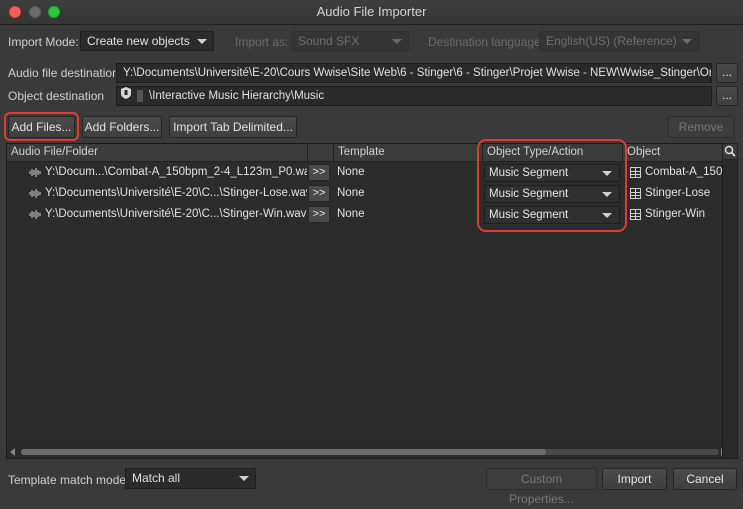 The height and width of the screenshot is (509, 743). Describe the element at coordinates (138, 41) in the screenshot. I see `import-mode-value: Create new objects` at that location.